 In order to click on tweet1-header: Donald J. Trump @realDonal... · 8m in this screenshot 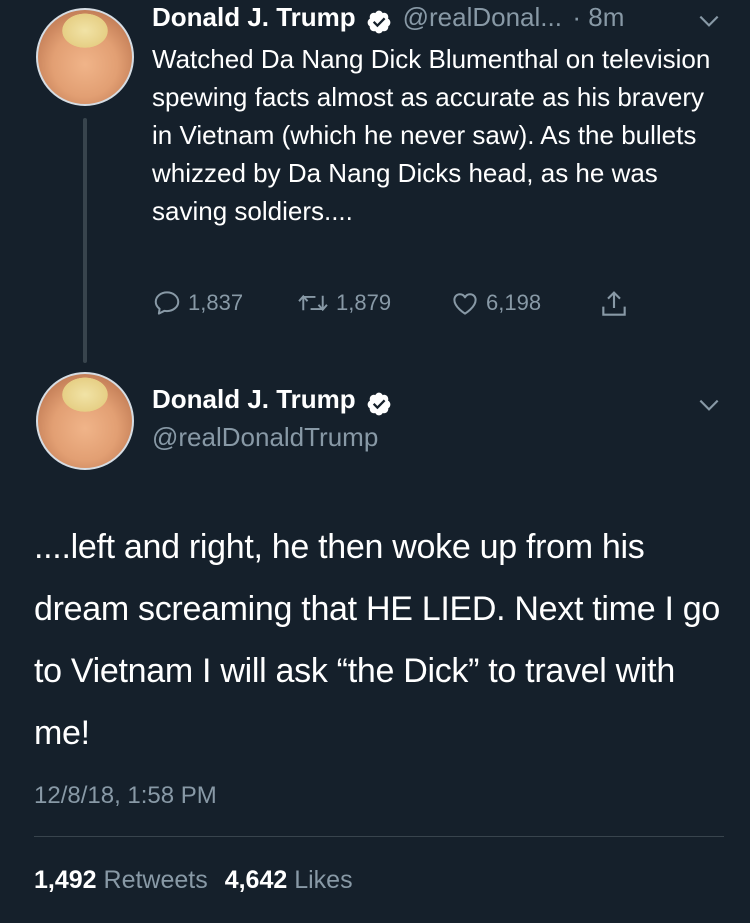, I will do `click(388, 18)`.